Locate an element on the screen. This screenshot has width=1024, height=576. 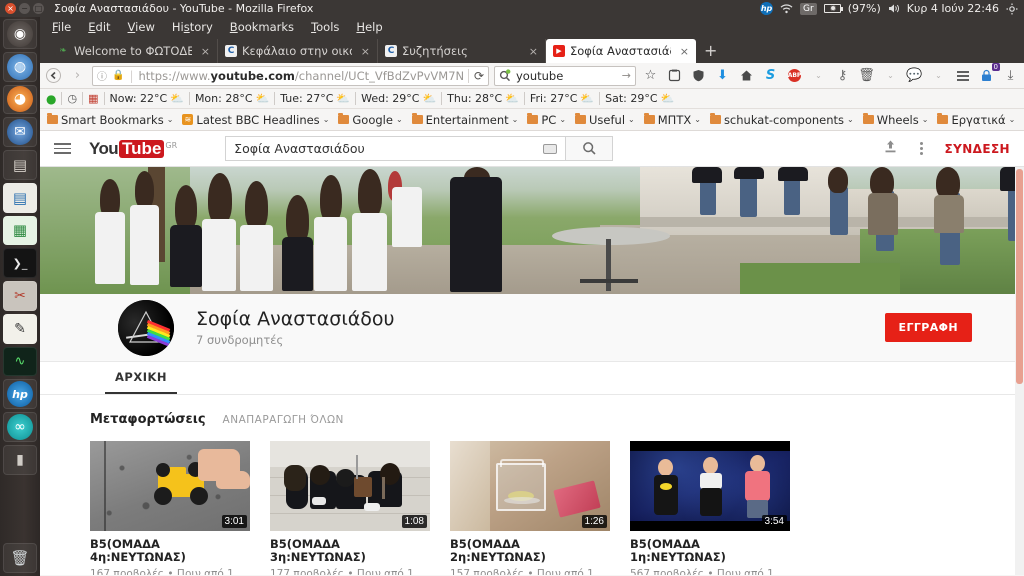
bookmark-ergatika: Εργατικά ⌄ is located at coordinates (976, 120).